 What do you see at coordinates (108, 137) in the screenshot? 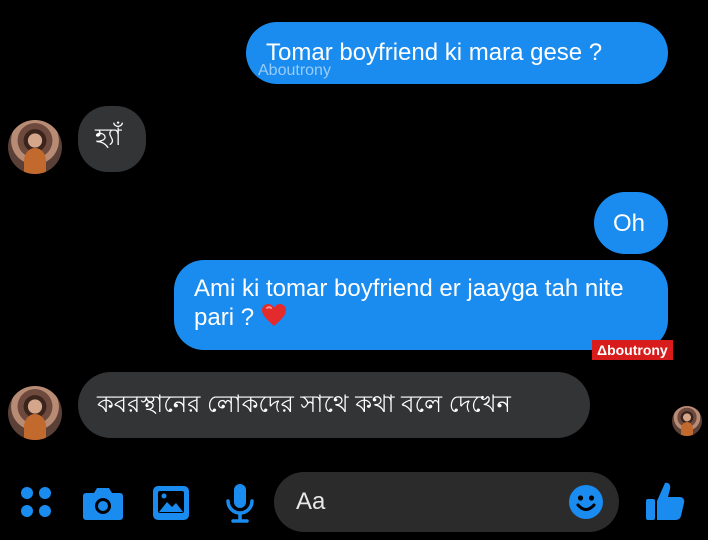
I see `message-text: হ্যাঁ` at bounding box center [108, 137].